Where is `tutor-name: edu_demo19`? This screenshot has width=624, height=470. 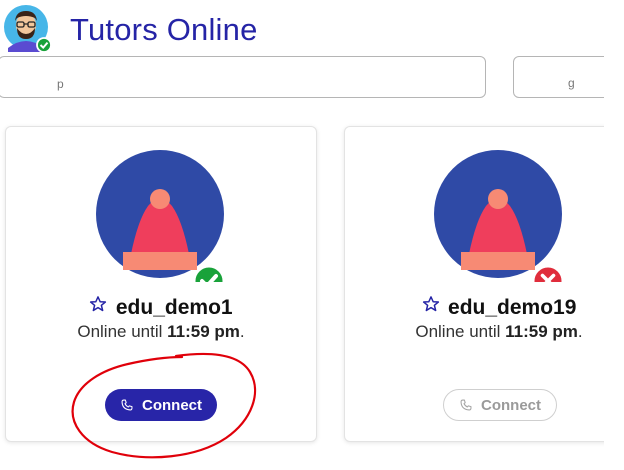
tutor-name: edu_demo19 is located at coordinates (512, 307).